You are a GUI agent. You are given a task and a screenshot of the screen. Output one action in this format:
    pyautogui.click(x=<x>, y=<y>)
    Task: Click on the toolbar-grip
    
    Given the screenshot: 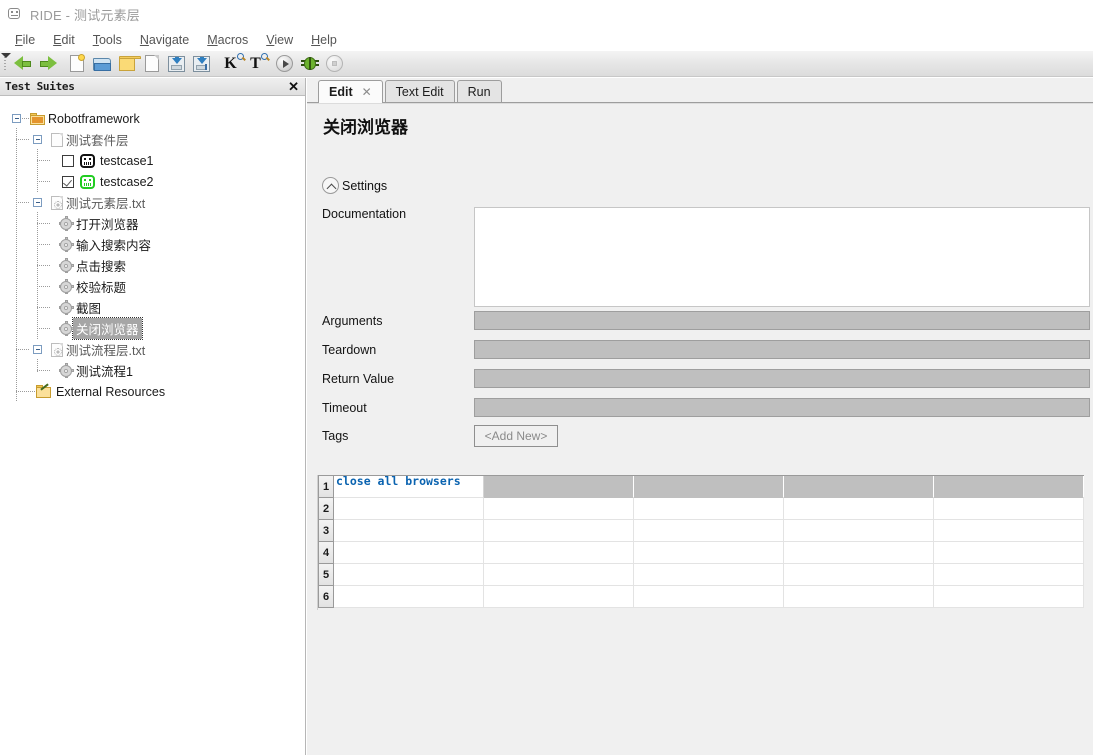 What is the action you would take?
    pyautogui.click(x=6, y=63)
    